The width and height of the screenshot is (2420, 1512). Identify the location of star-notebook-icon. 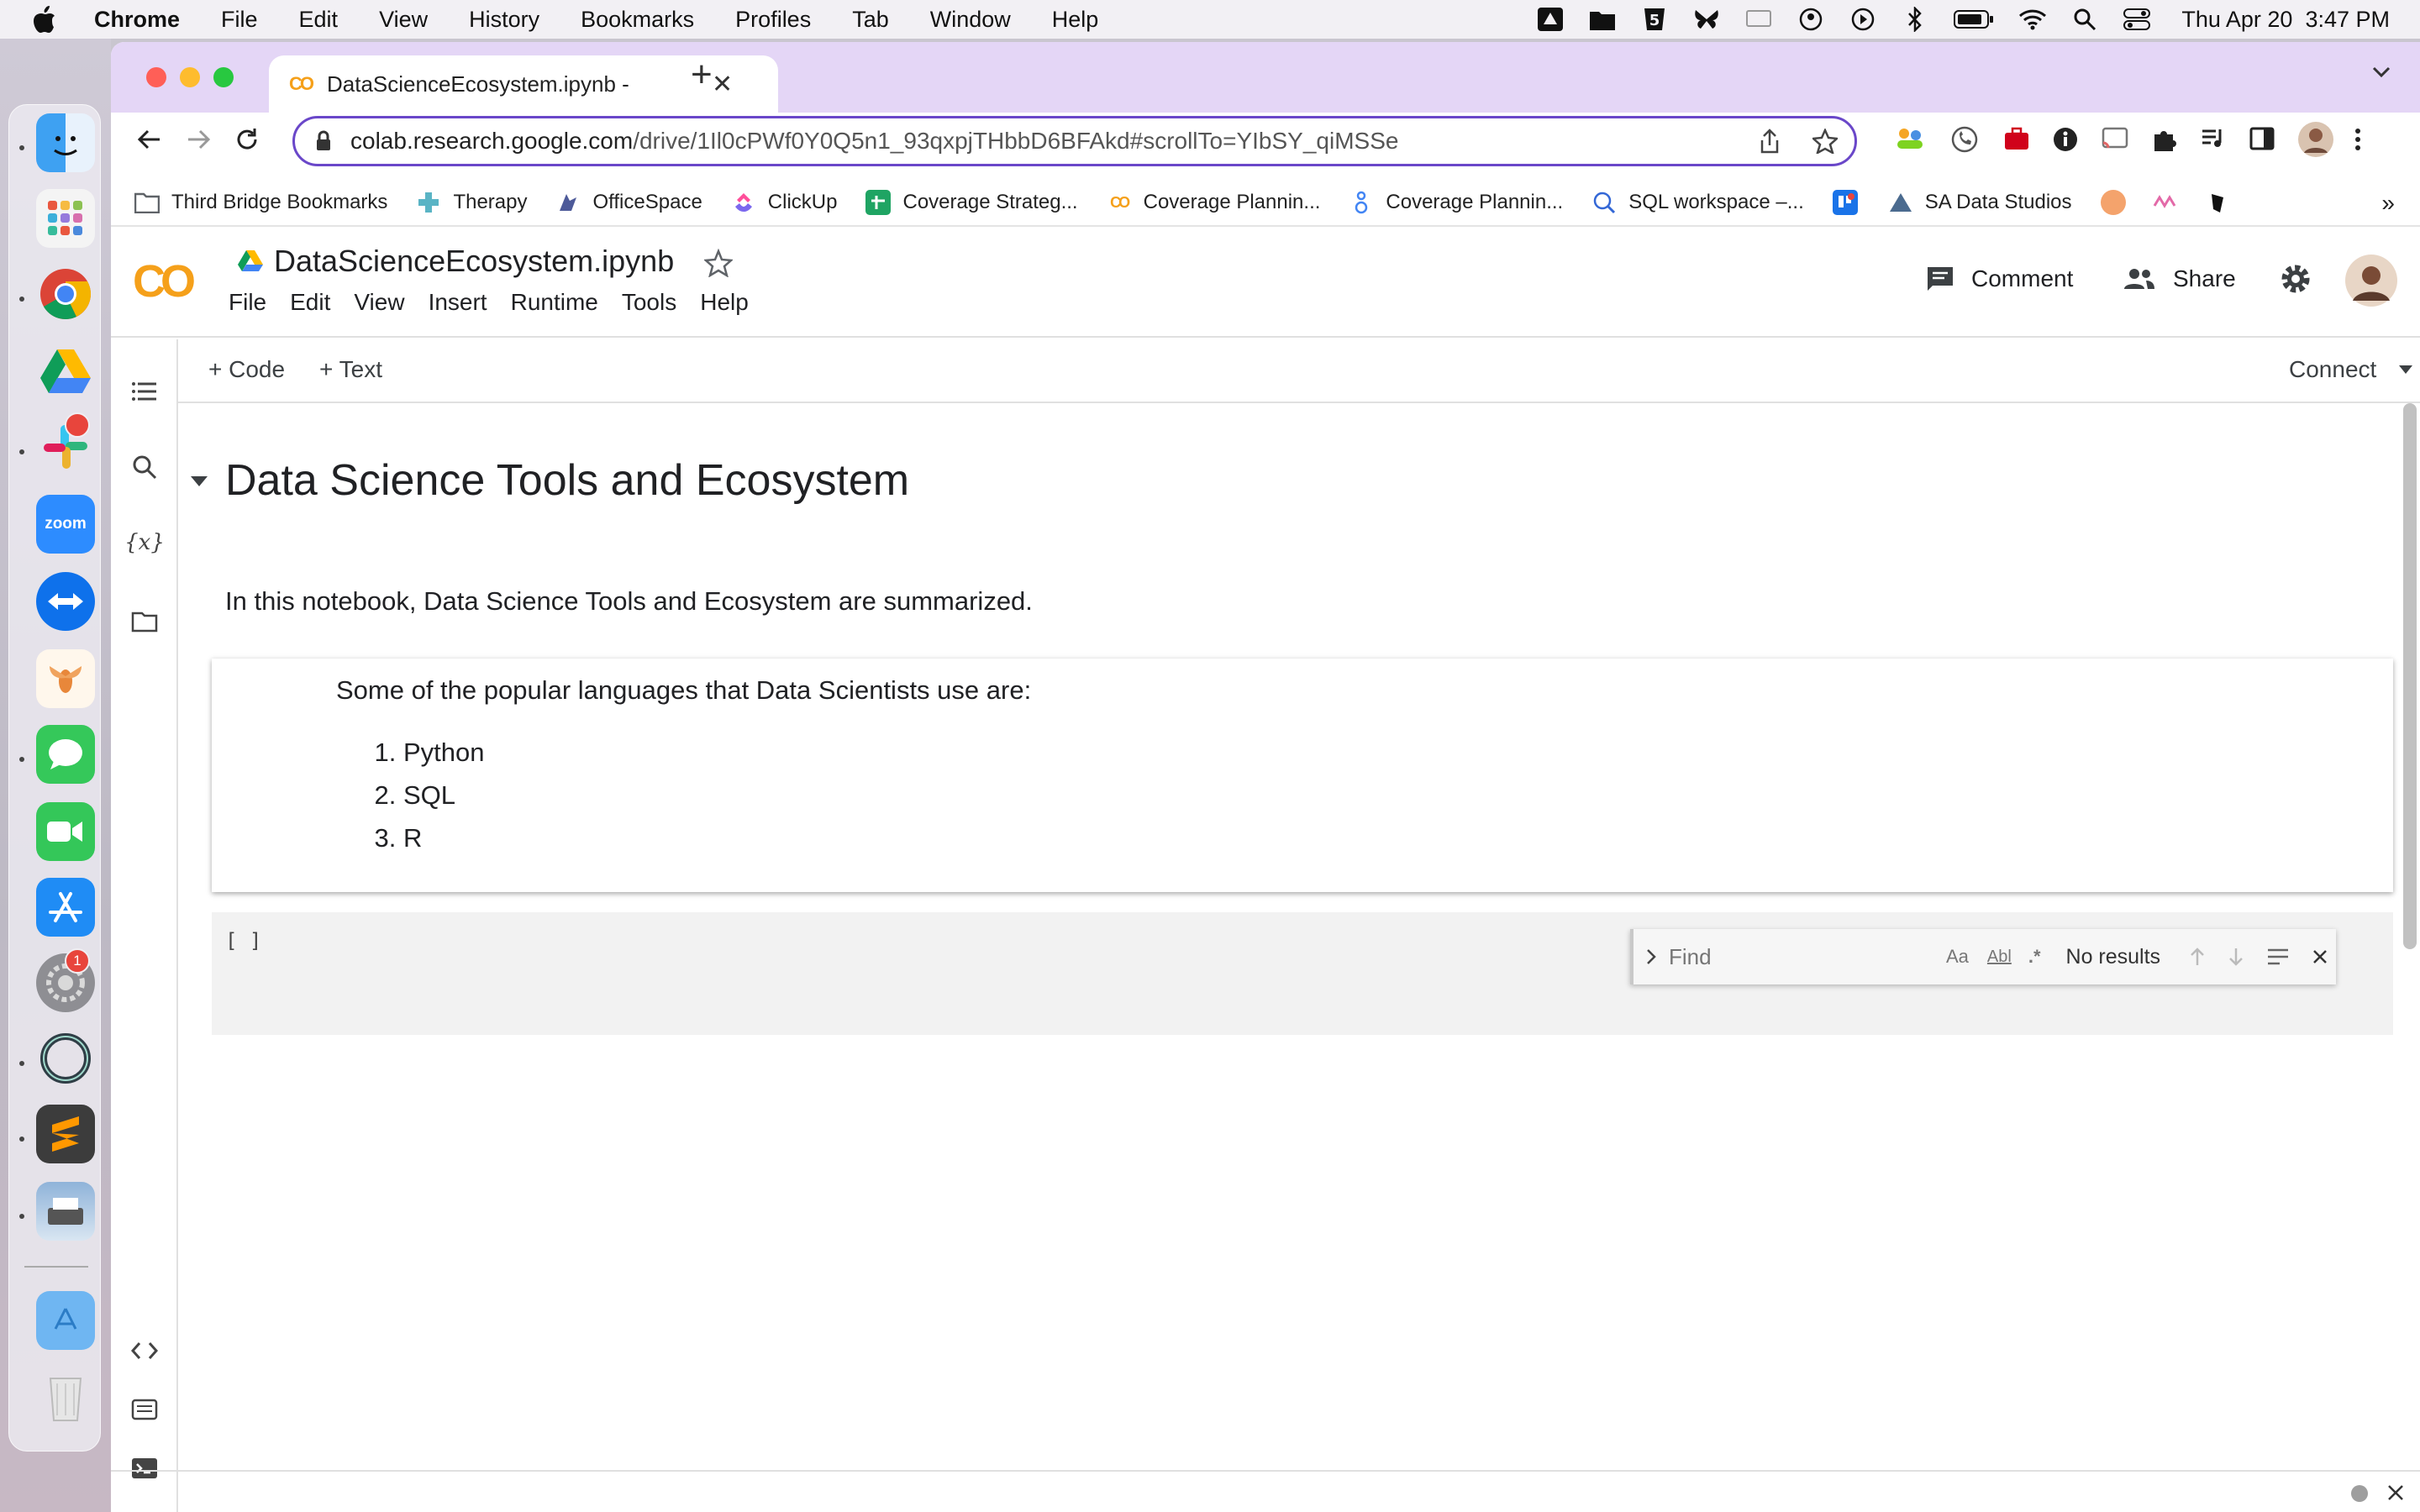
(719, 263).